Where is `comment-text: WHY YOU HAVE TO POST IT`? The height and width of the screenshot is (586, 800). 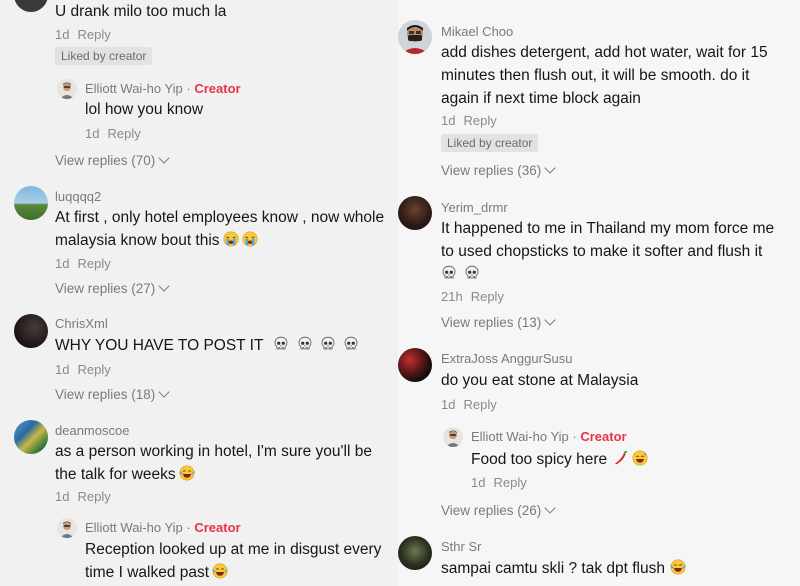 comment-text: WHY YOU HAVE TO POST IT is located at coordinates (225, 345).